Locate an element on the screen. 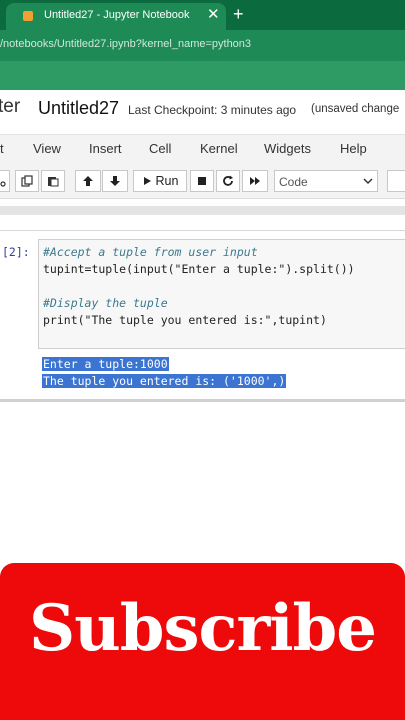 The height and width of the screenshot is (720, 405). menu-bar: t View Insert Cell Kernel Widgets Help is located at coordinates (202, 149).